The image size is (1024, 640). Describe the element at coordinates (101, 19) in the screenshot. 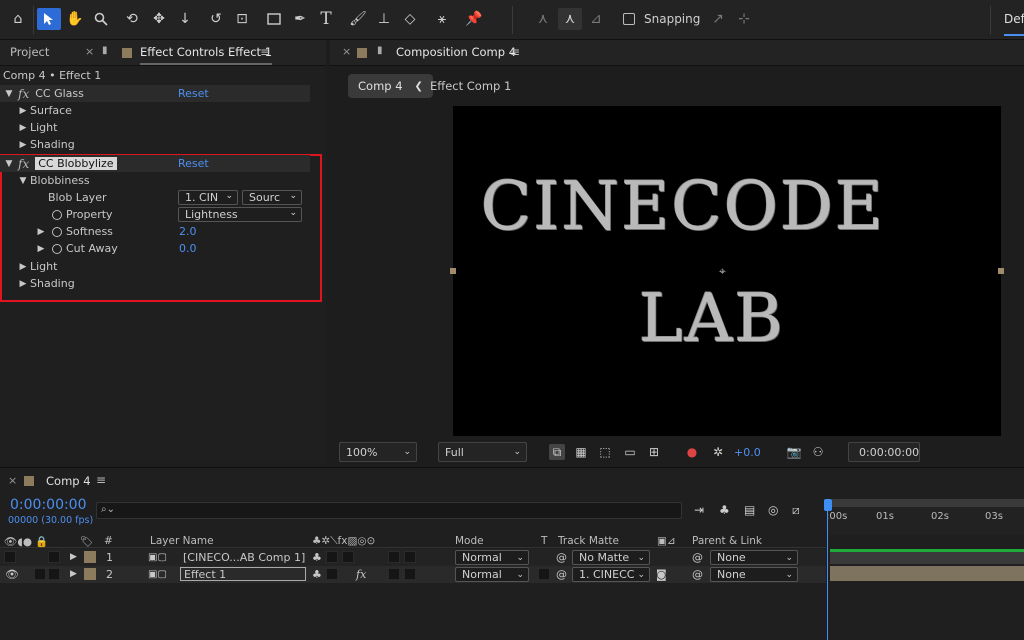

I see `zoom-tool-icon` at that location.